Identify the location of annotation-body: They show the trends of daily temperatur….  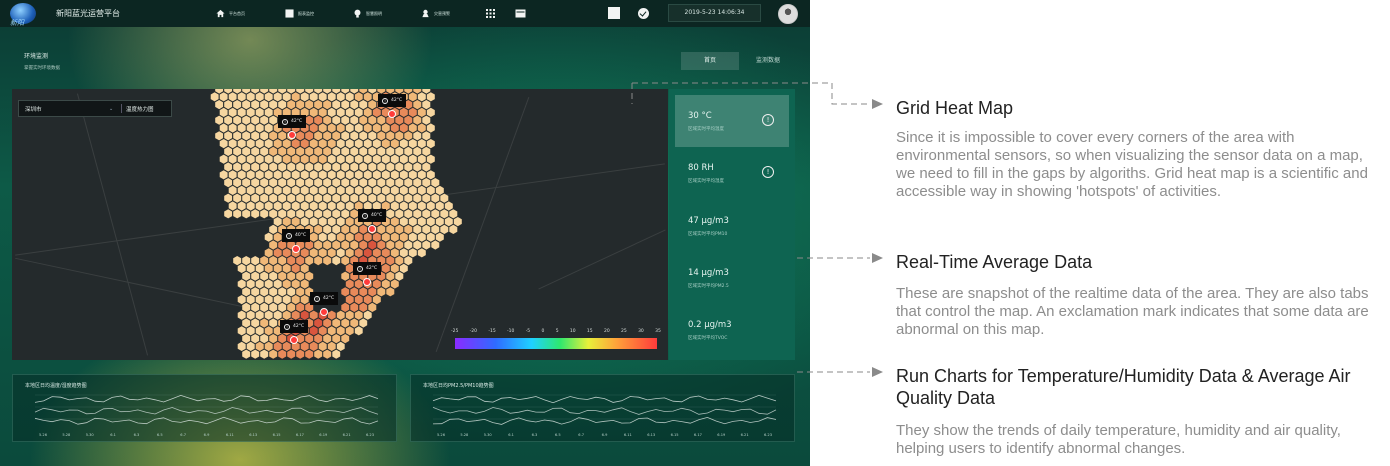
(1118, 439).